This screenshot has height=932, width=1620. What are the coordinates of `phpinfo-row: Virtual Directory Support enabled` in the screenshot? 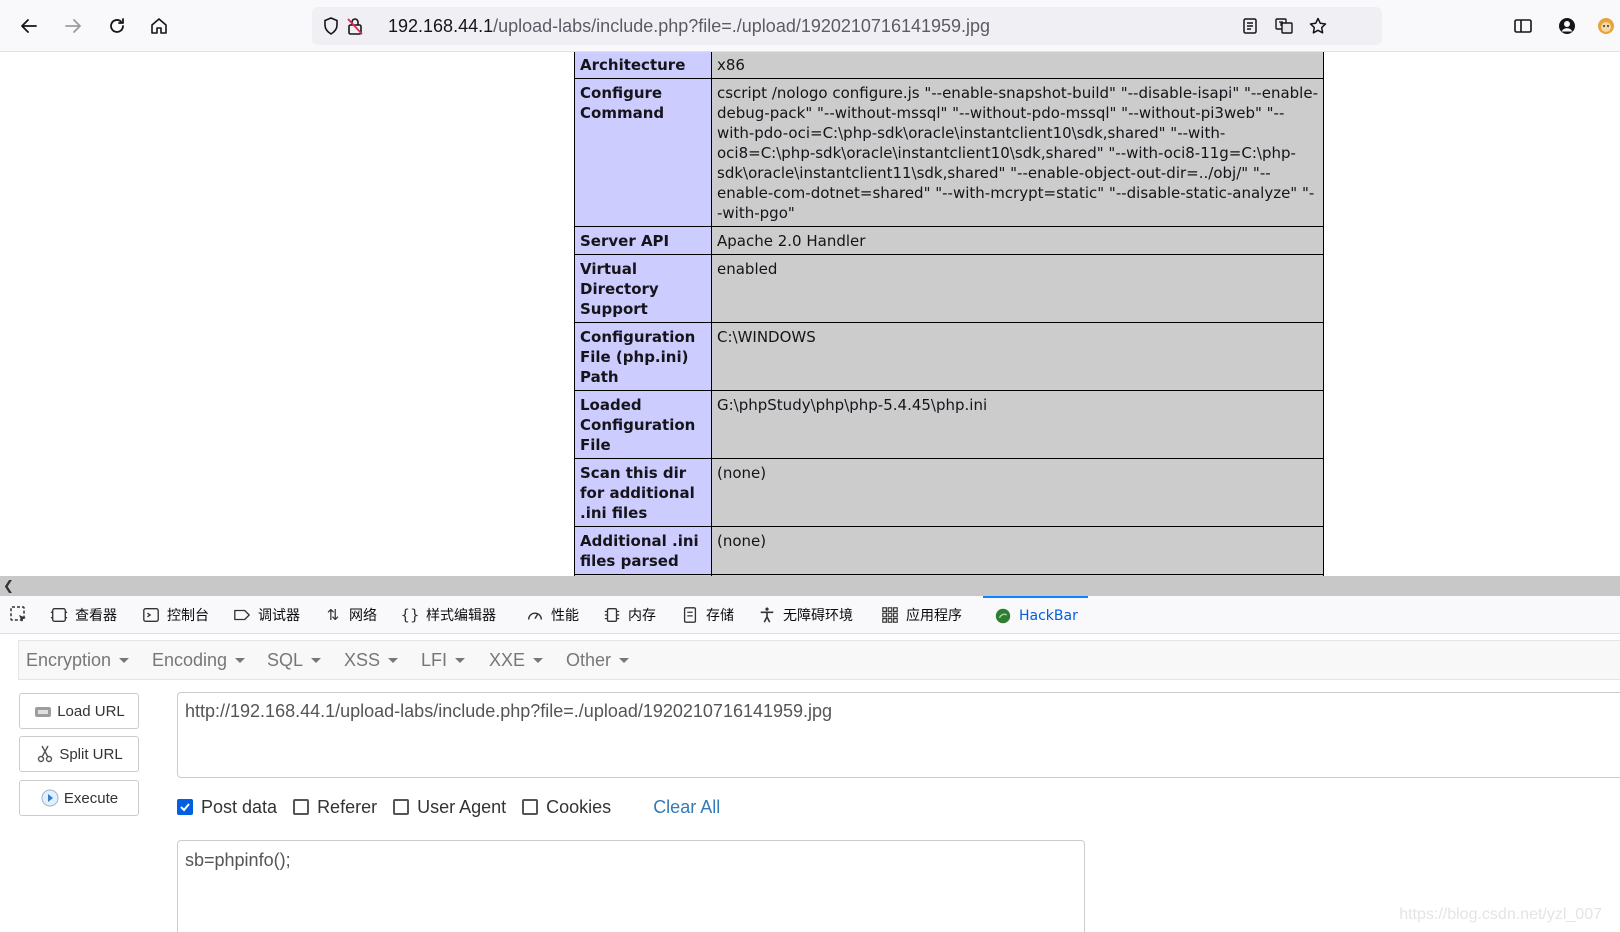 It's located at (949, 288).